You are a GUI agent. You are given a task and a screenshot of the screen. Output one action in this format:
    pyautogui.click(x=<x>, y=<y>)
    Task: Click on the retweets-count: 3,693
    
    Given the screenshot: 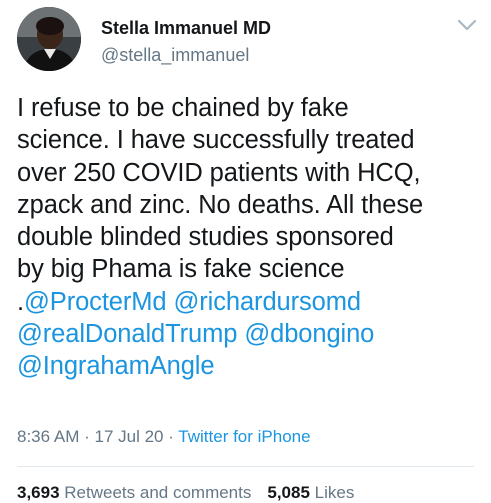 What is the action you would take?
    pyautogui.click(x=38, y=492)
    